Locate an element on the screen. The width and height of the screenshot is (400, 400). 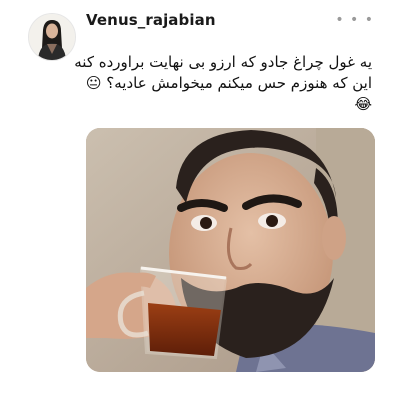
neutral-face-emoji: 😐 is located at coordinates (93, 83).